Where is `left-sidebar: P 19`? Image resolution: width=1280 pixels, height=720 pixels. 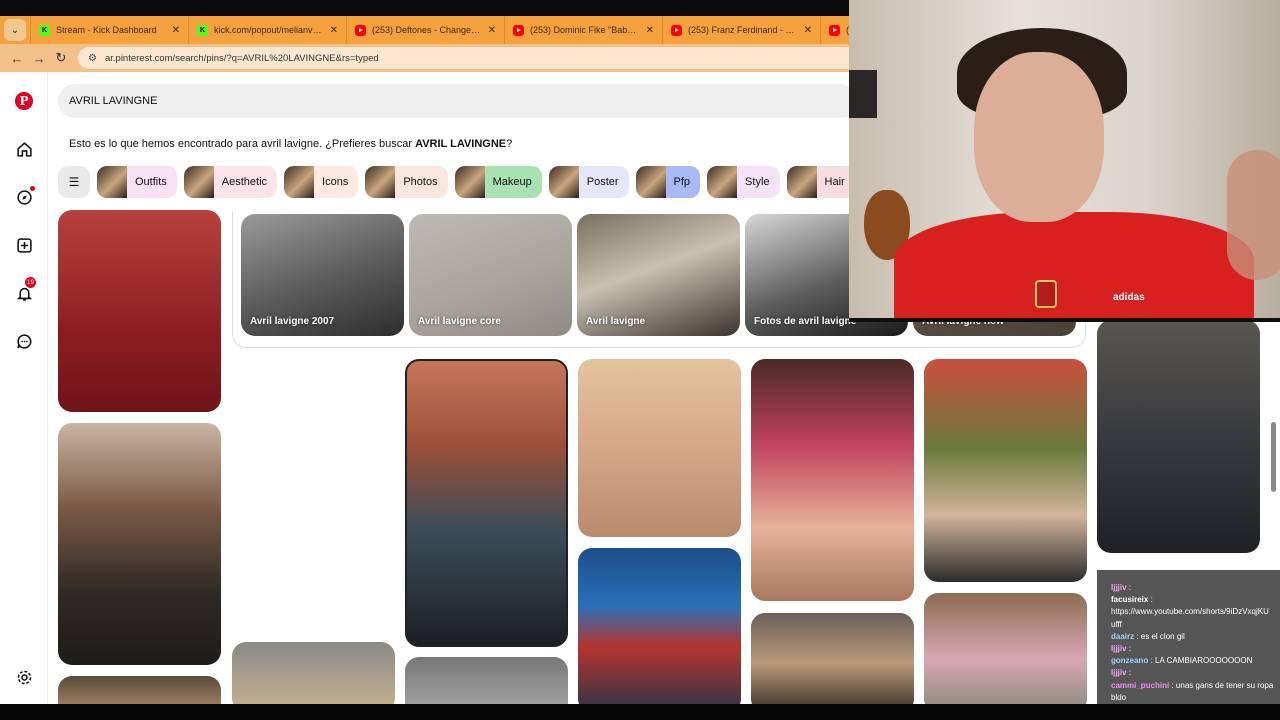
left-sidebar: P 19 is located at coordinates (24, 388).